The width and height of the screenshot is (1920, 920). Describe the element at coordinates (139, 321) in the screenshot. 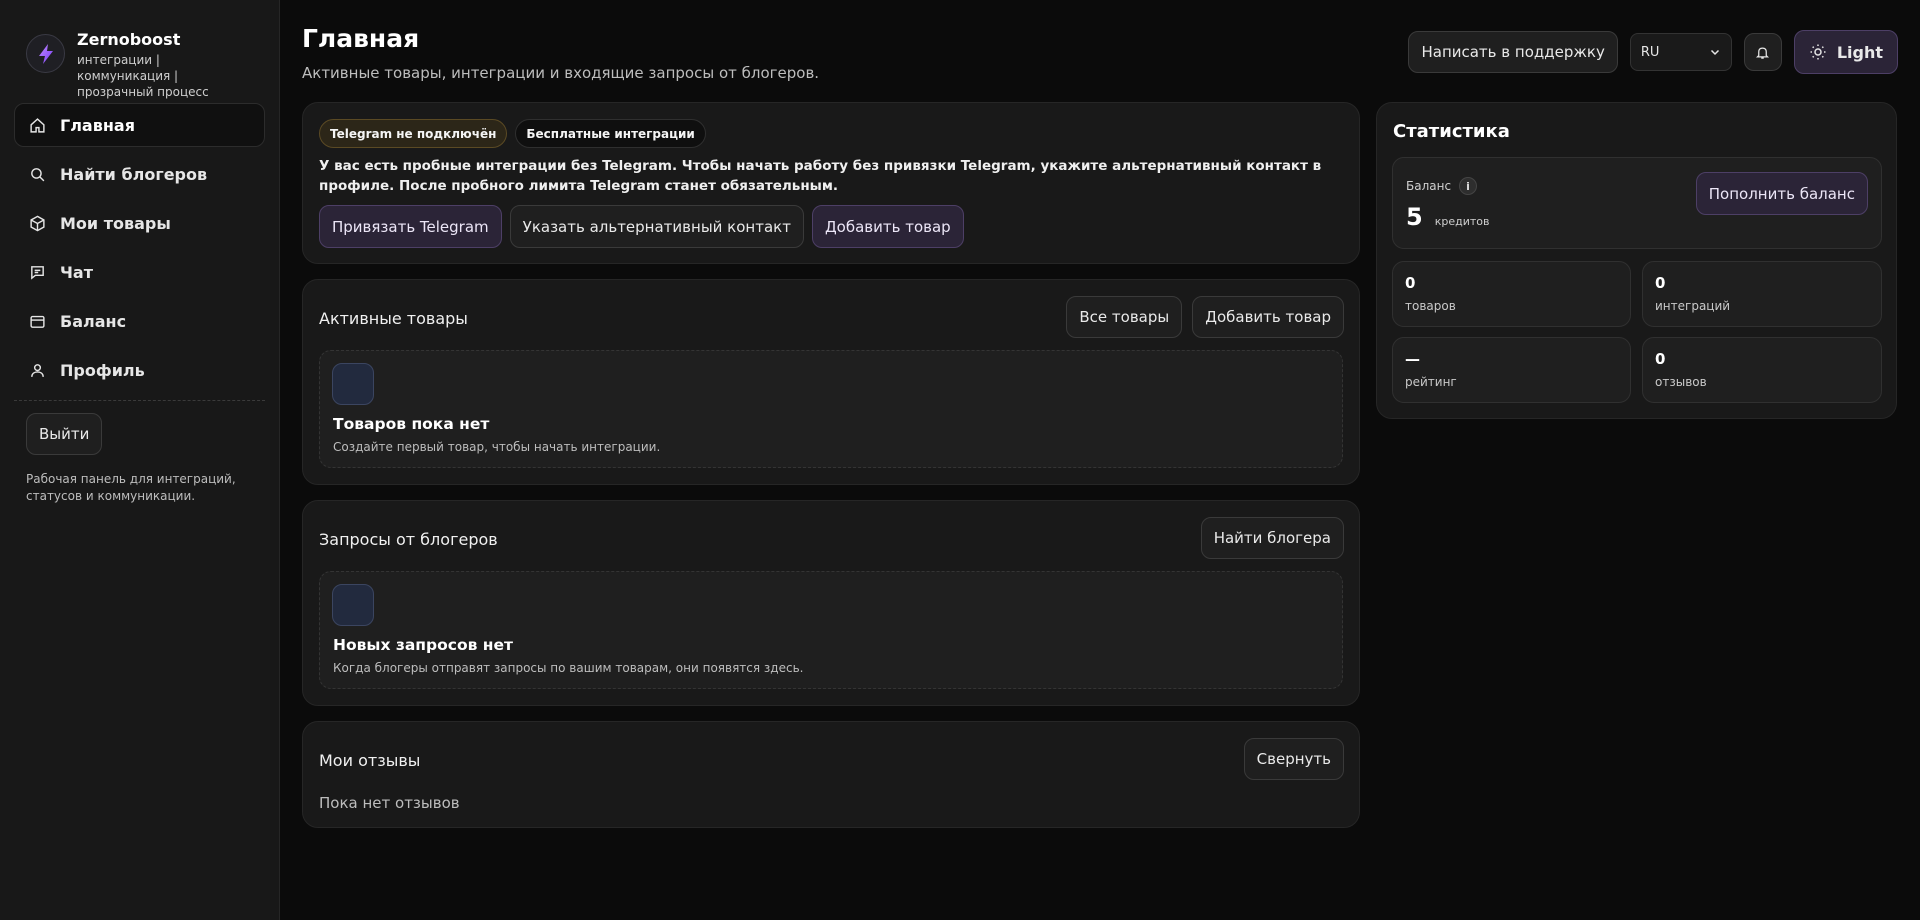

I see `sidebar-item-balance: Баланс` at that location.